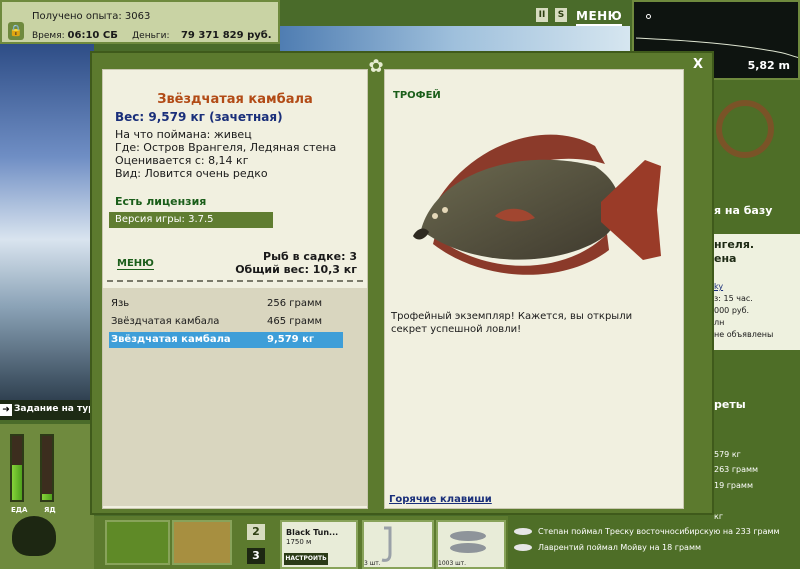 The image size is (800, 569). Describe the element at coordinates (757, 404) in the screenshot. I see `secrets-header: реты` at that location.